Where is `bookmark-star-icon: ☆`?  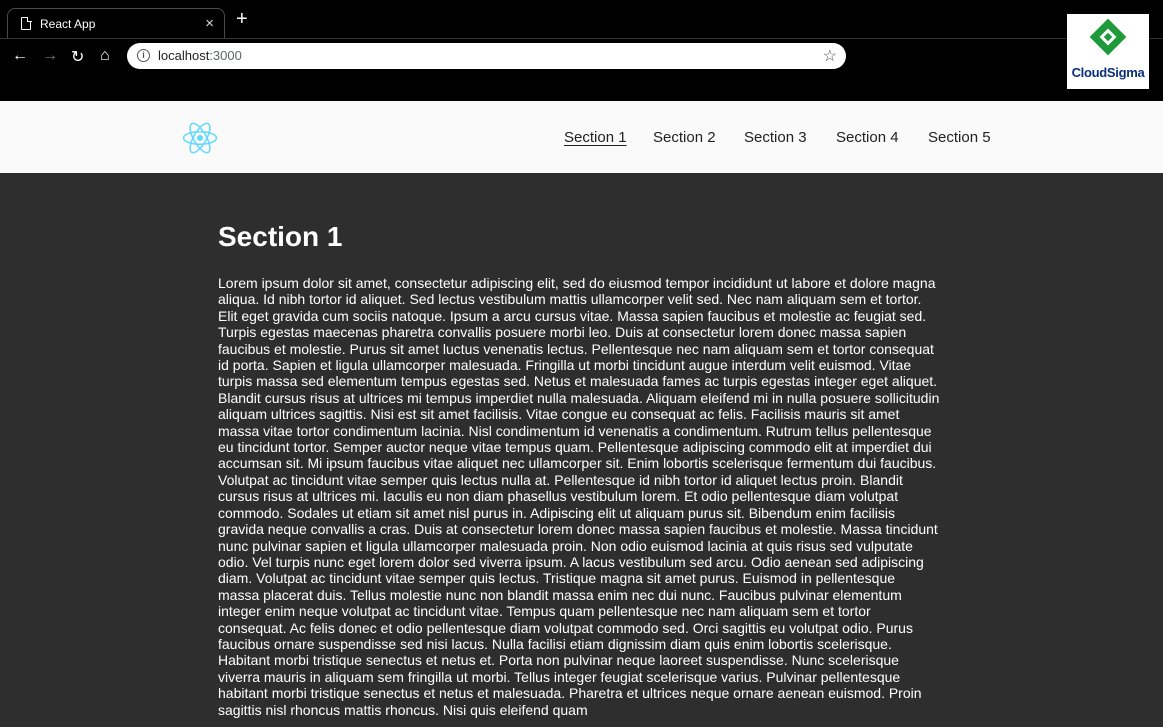
bookmark-star-icon: ☆ is located at coordinates (830, 56).